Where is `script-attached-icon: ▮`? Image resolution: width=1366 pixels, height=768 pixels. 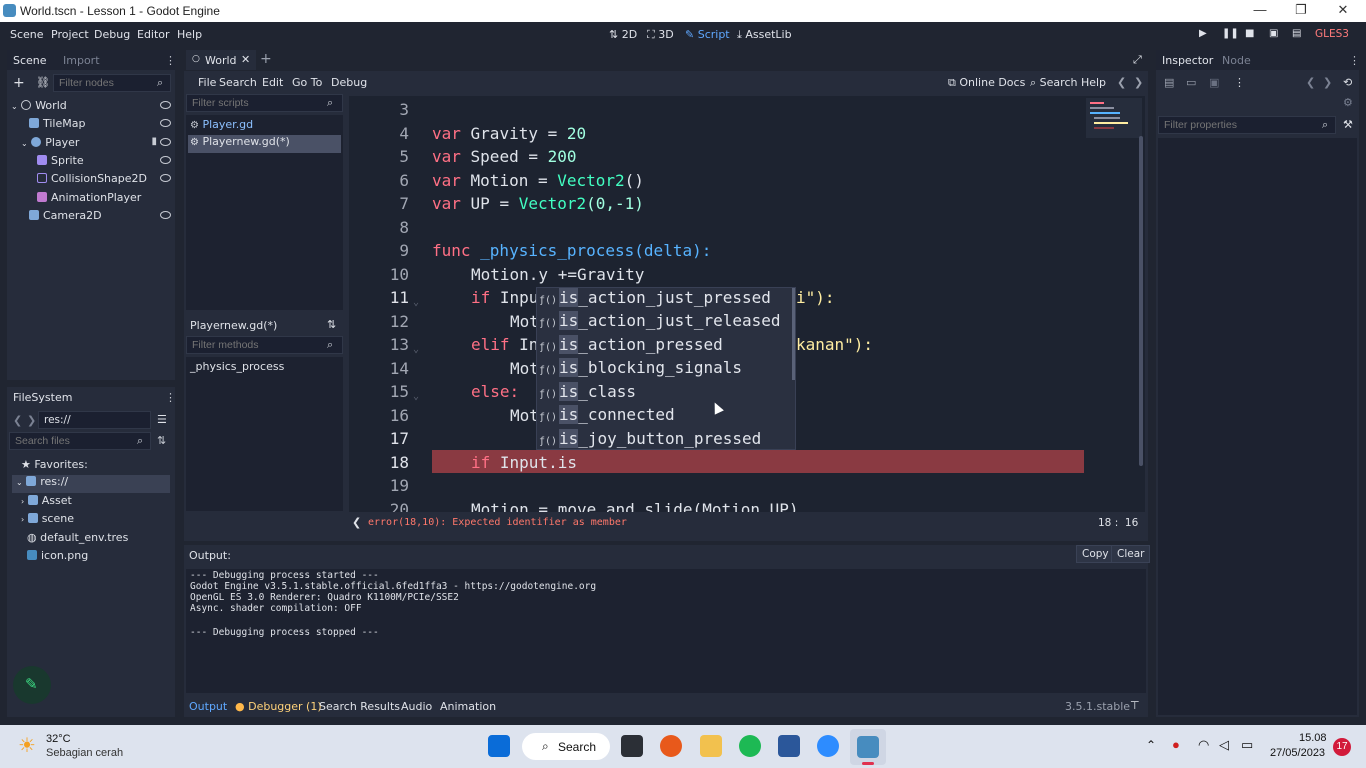 script-attached-icon: ▮ is located at coordinates (154, 141).